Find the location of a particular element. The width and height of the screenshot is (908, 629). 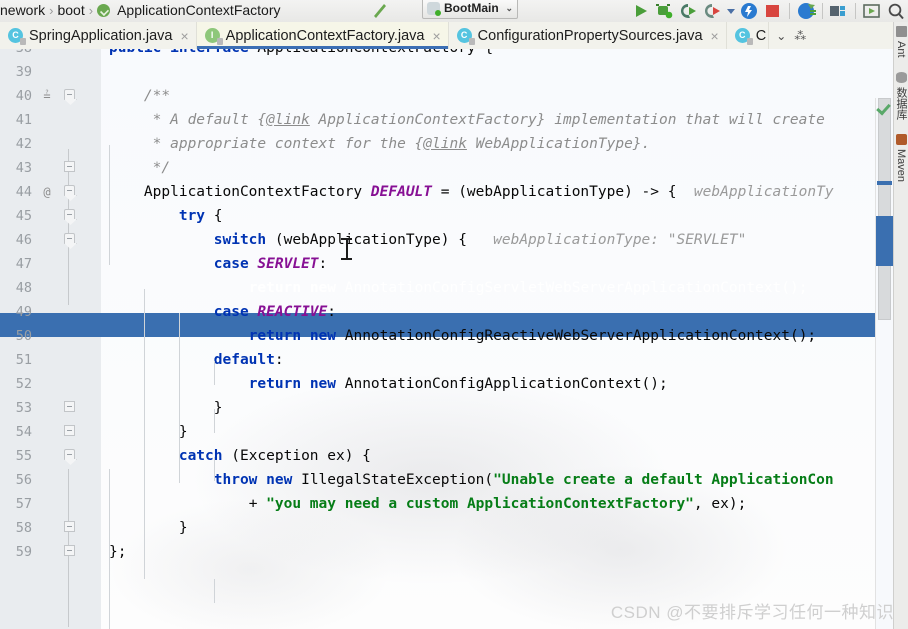

layout-icon is located at coordinates (839, 11).